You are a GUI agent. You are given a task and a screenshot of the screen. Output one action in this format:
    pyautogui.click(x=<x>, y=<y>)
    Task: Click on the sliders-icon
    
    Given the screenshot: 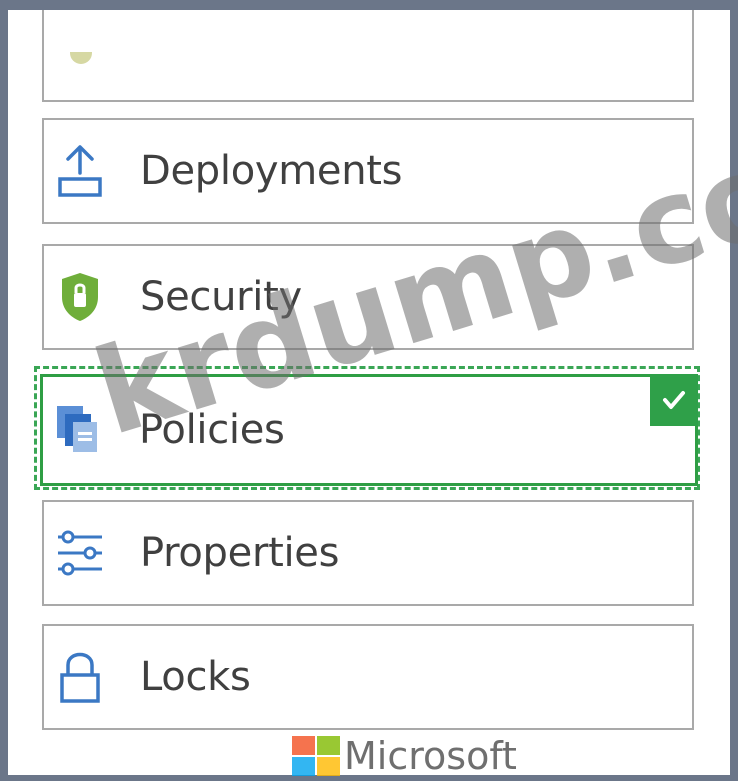 What is the action you would take?
    pyautogui.click(x=80, y=553)
    